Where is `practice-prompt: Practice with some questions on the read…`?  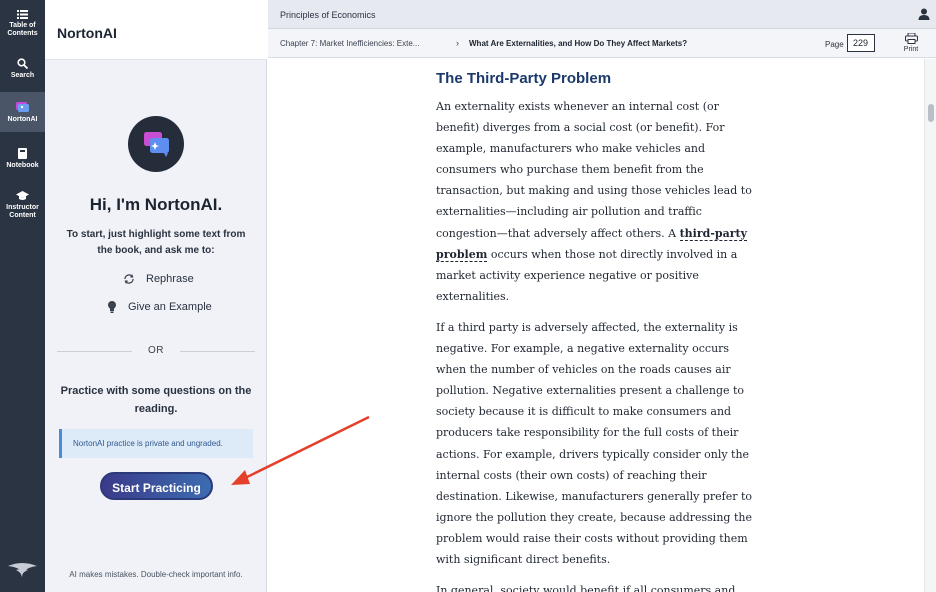 practice-prompt: Practice with some questions on the read… is located at coordinates (156, 400).